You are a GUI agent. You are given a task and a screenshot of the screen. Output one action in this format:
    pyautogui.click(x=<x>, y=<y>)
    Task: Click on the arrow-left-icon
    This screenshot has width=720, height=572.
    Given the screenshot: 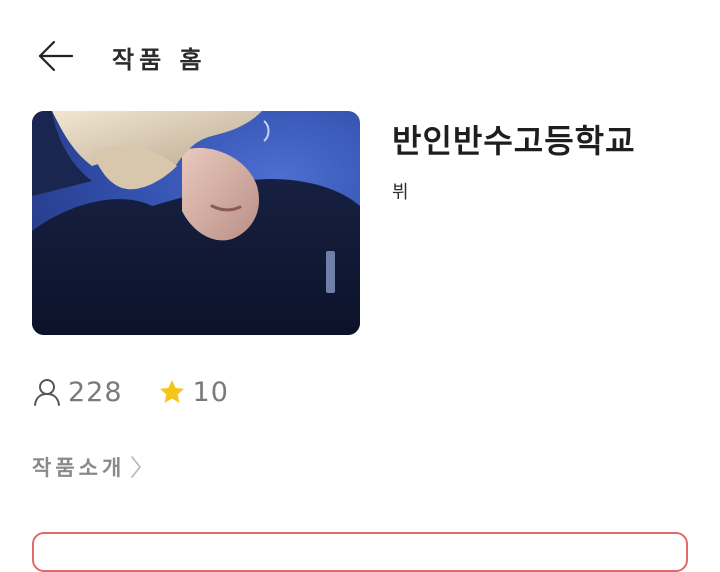 What is the action you would take?
    pyautogui.click(x=56, y=56)
    